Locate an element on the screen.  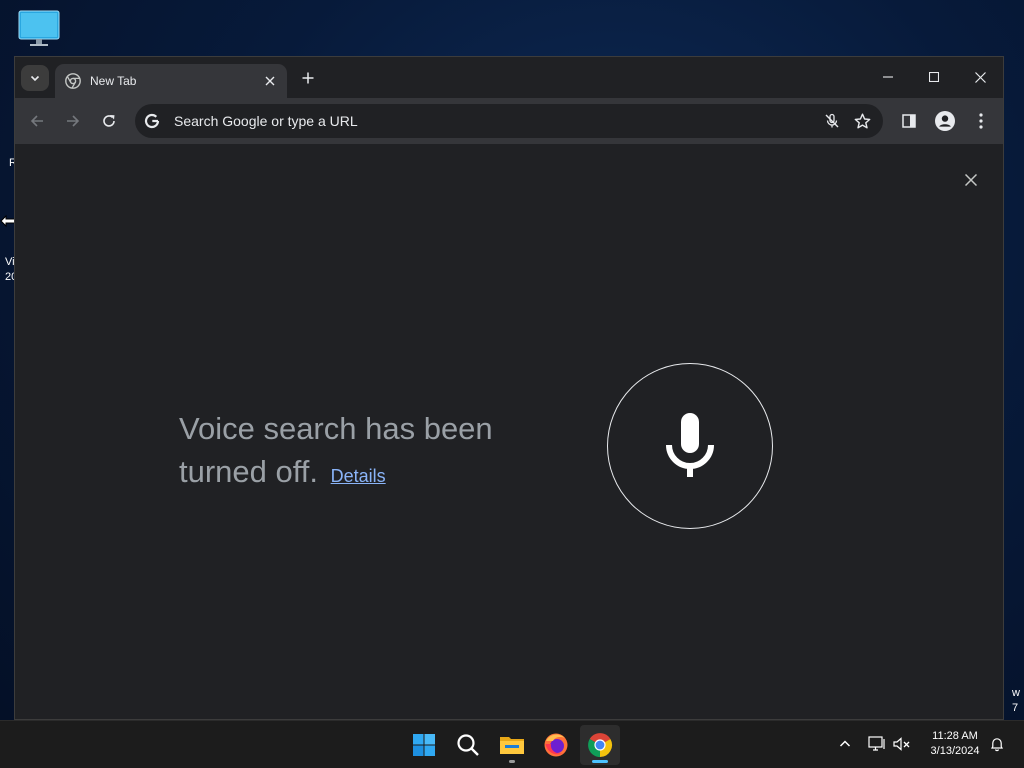
show-hidden-icons-button is located at coordinates (845, 744).